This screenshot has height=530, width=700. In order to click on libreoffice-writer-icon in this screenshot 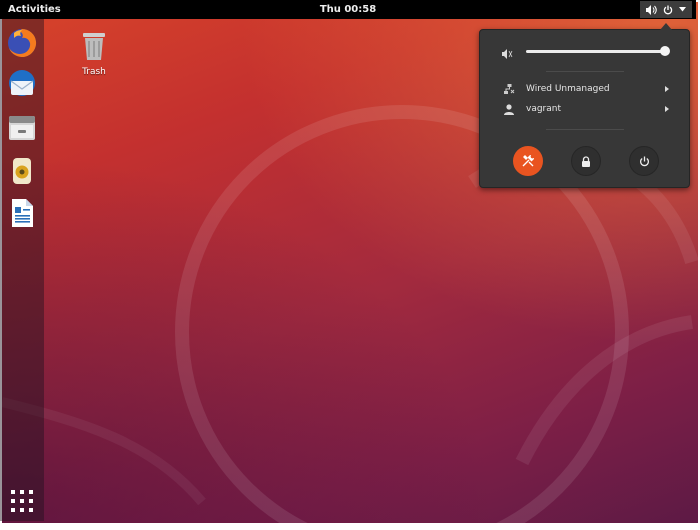, I will do `click(22, 213)`.